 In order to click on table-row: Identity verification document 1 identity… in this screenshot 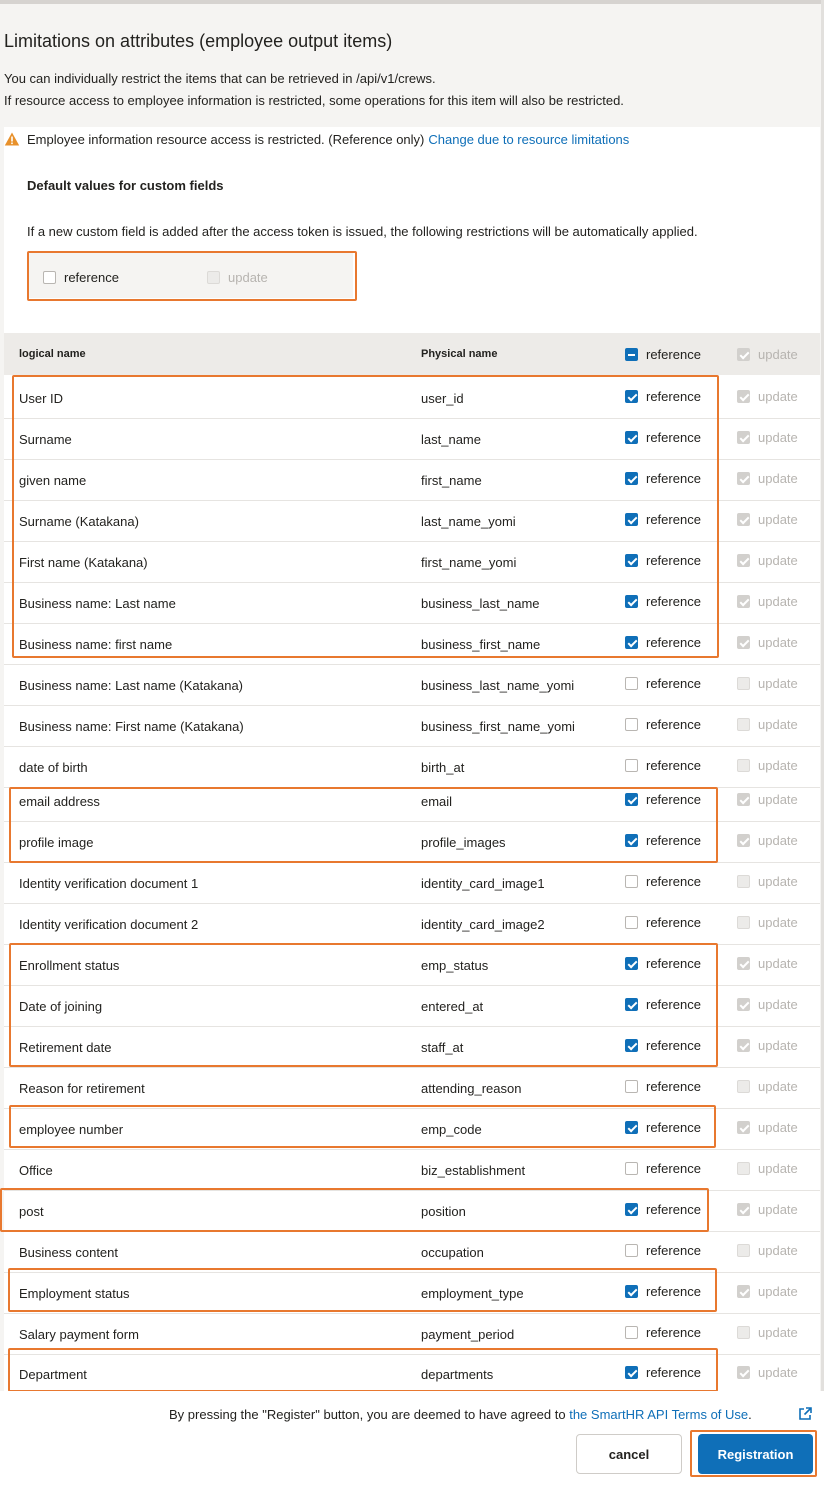, I will do `click(412, 883)`.